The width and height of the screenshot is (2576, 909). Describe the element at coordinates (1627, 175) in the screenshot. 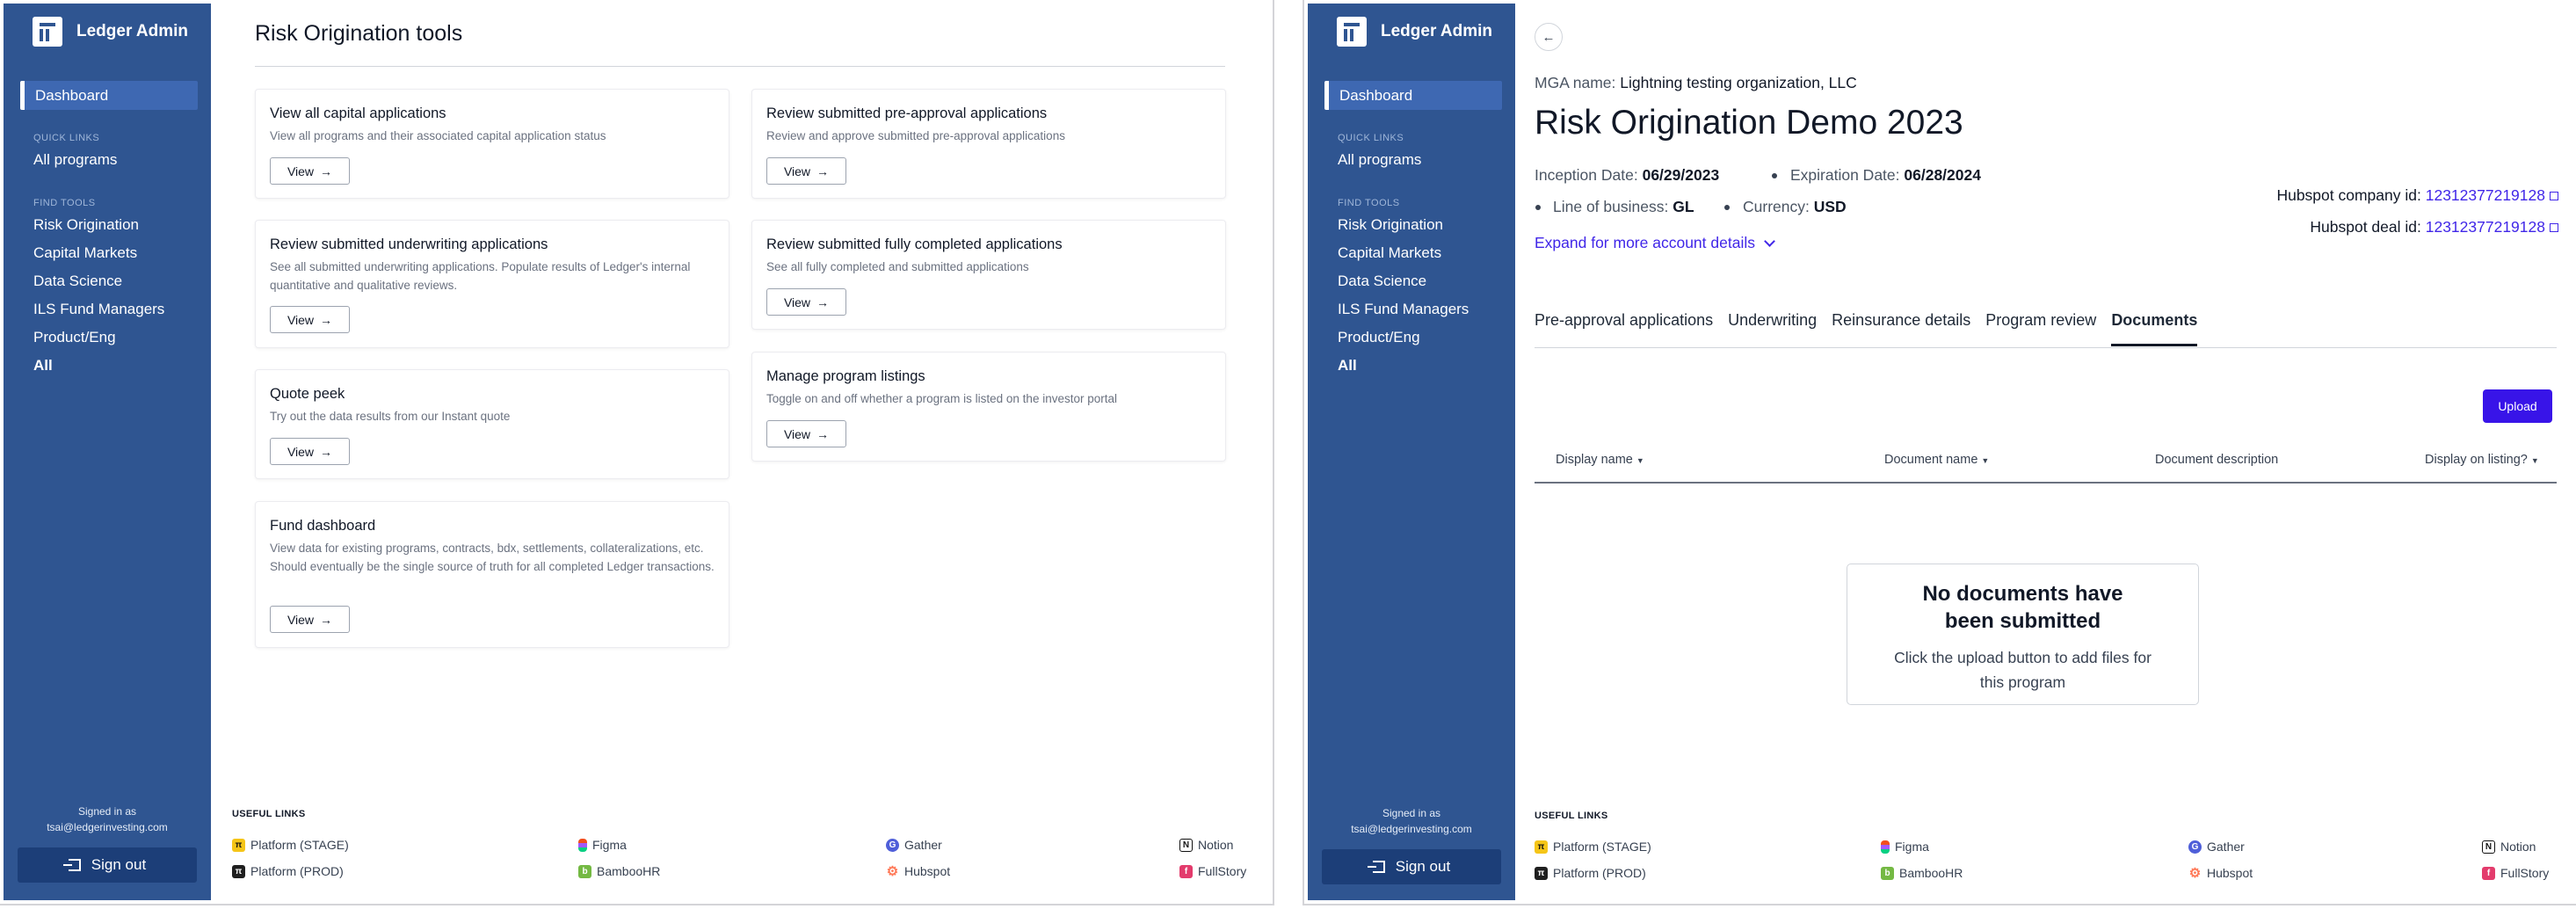

I see `inception-date: Inception Date: 06/29/2023` at that location.